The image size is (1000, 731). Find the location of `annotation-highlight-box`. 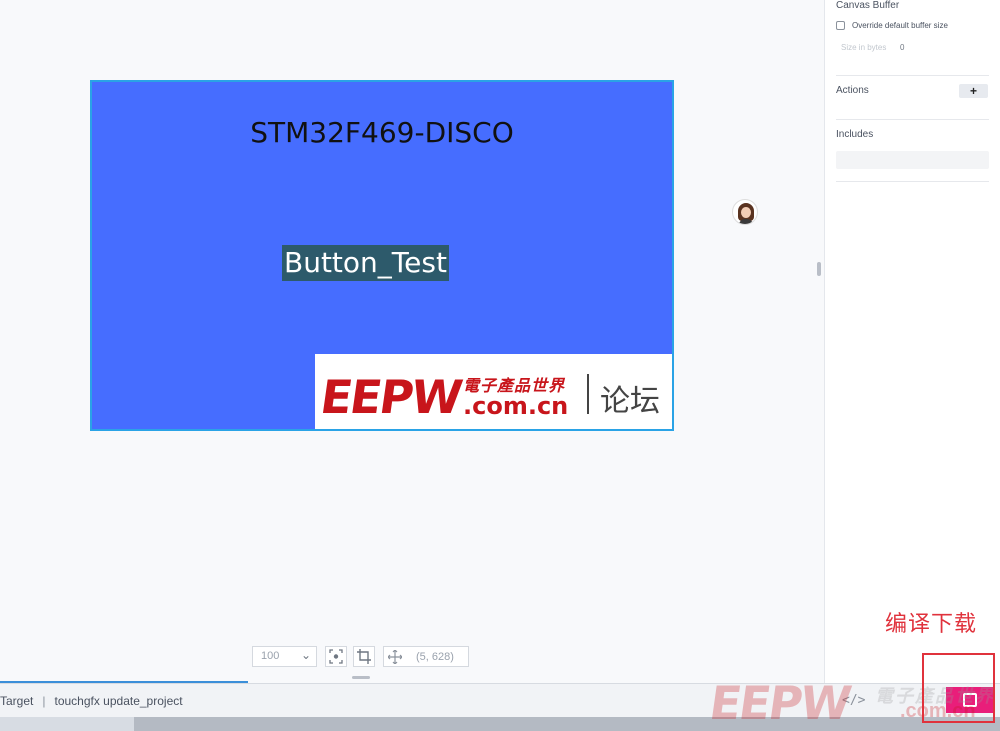

annotation-highlight-box is located at coordinates (958, 688).